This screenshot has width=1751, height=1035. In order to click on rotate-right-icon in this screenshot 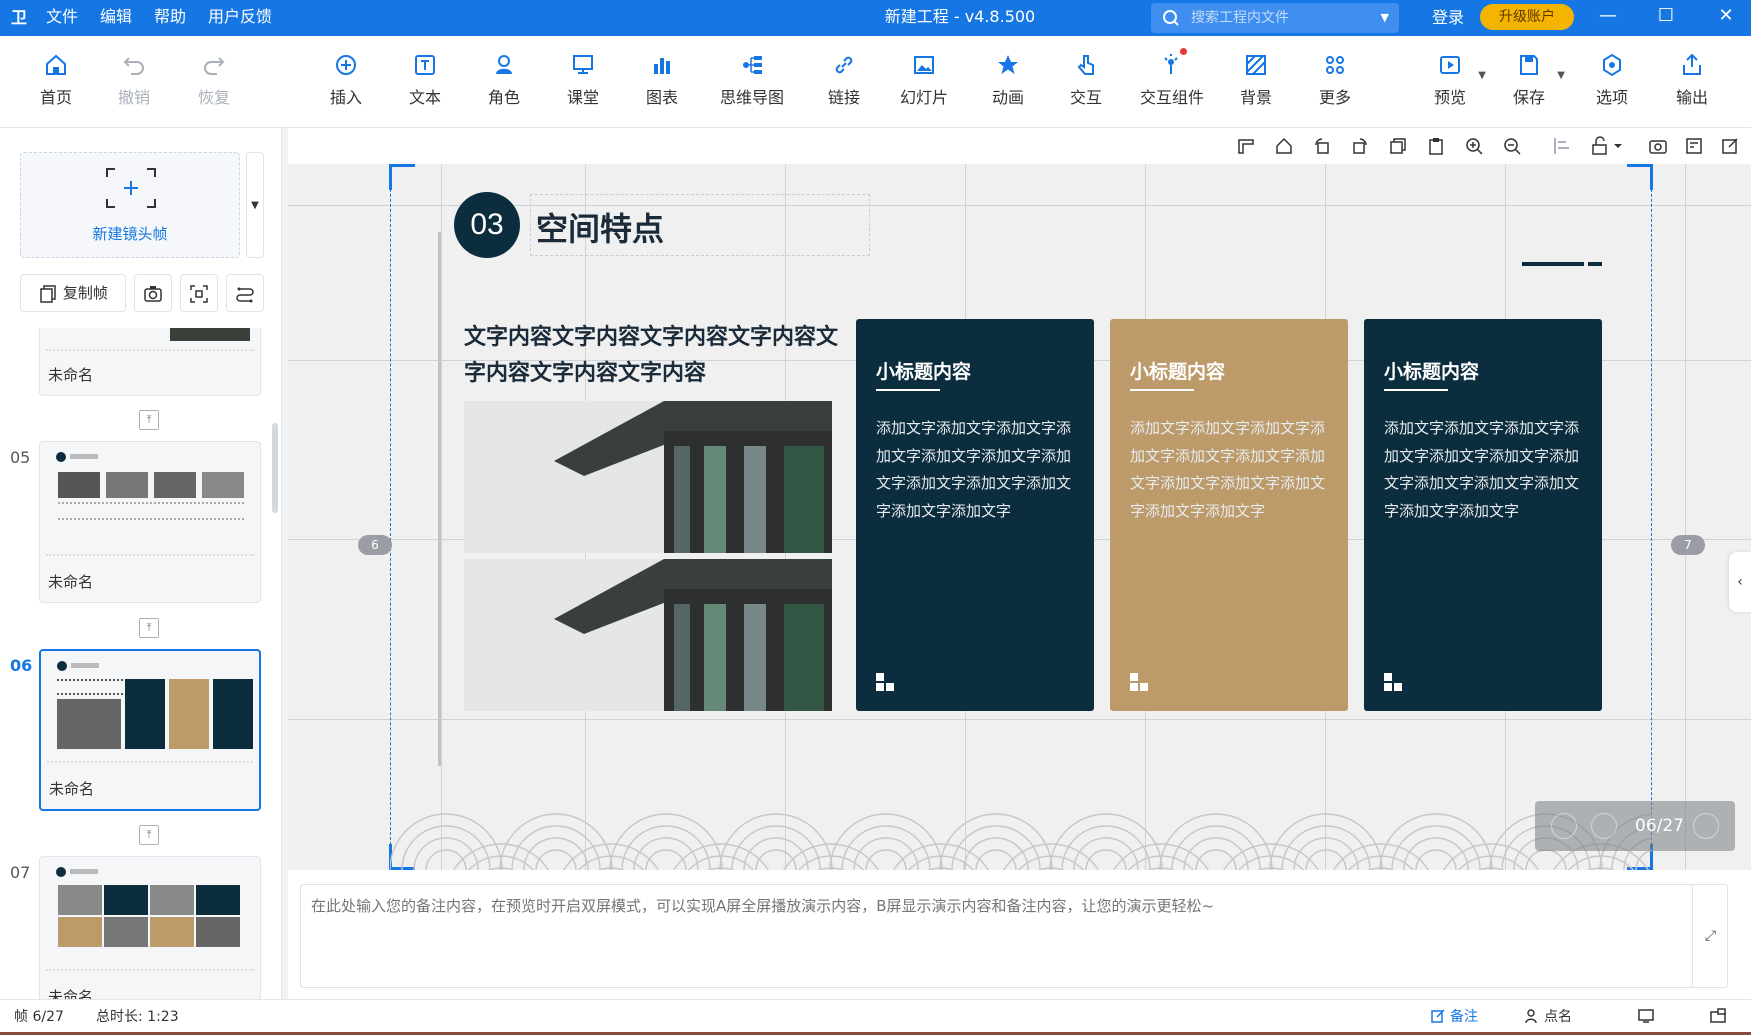, I will do `click(1361, 147)`.